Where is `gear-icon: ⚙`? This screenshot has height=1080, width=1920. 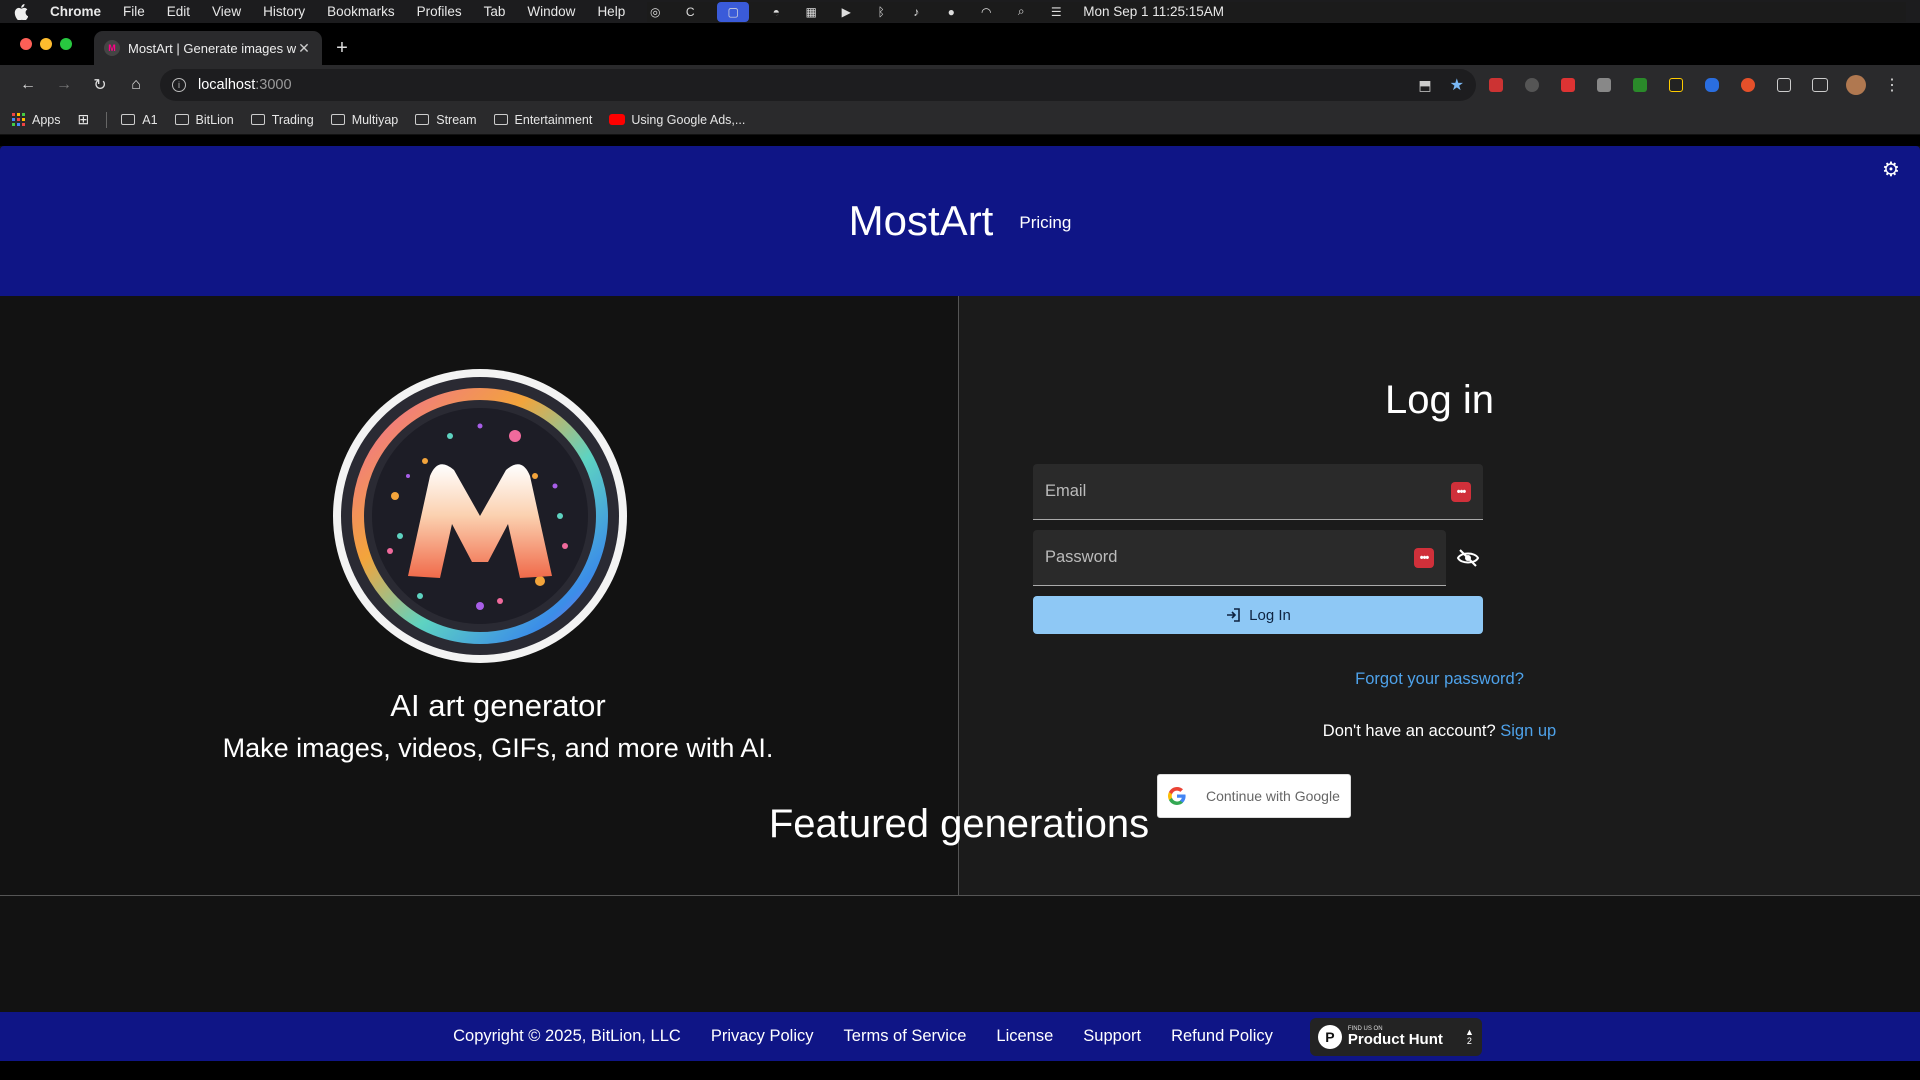
gear-icon: ⚙ is located at coordinates (1892, 170).